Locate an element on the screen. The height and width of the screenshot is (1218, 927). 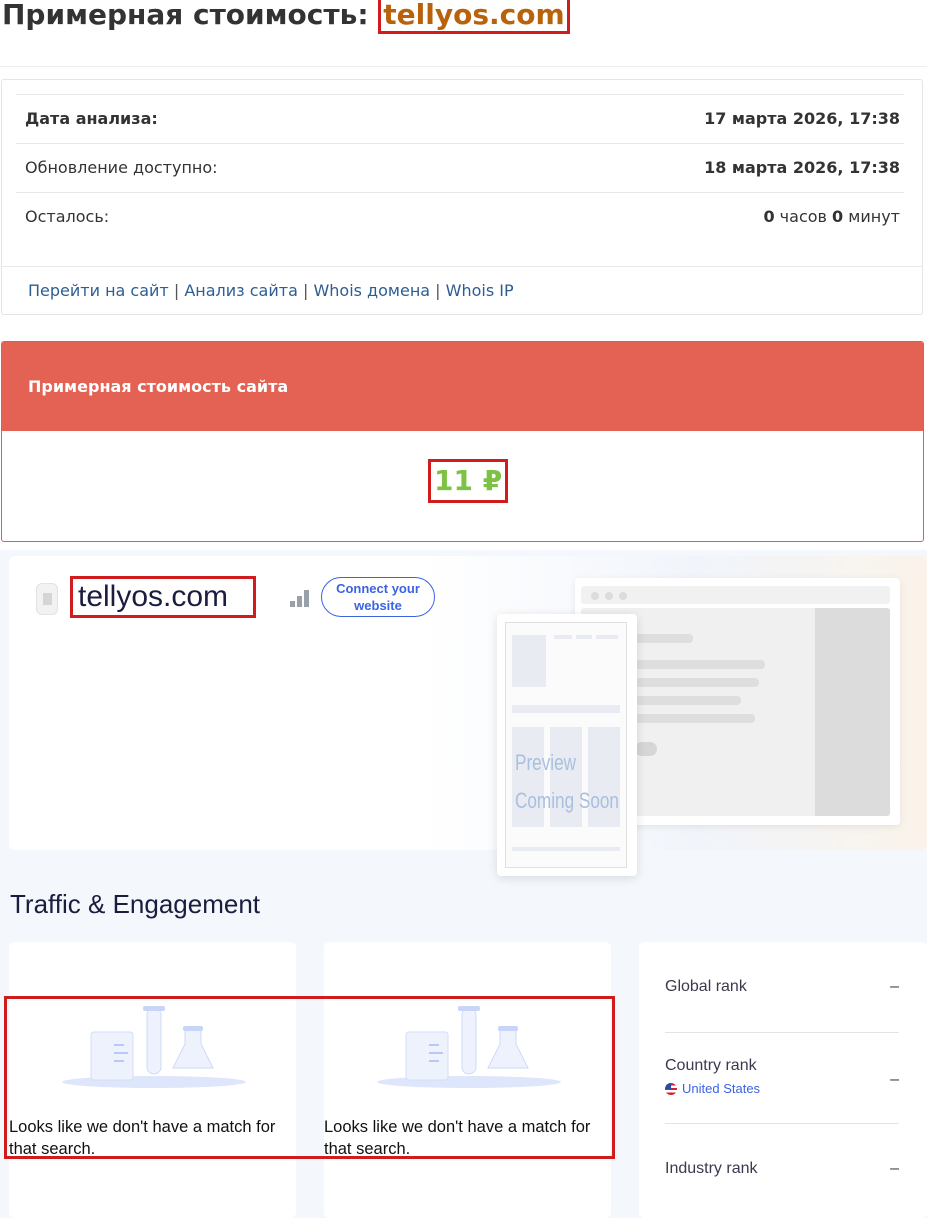
info-label: Осталось: is located at coordinates (67, 216).